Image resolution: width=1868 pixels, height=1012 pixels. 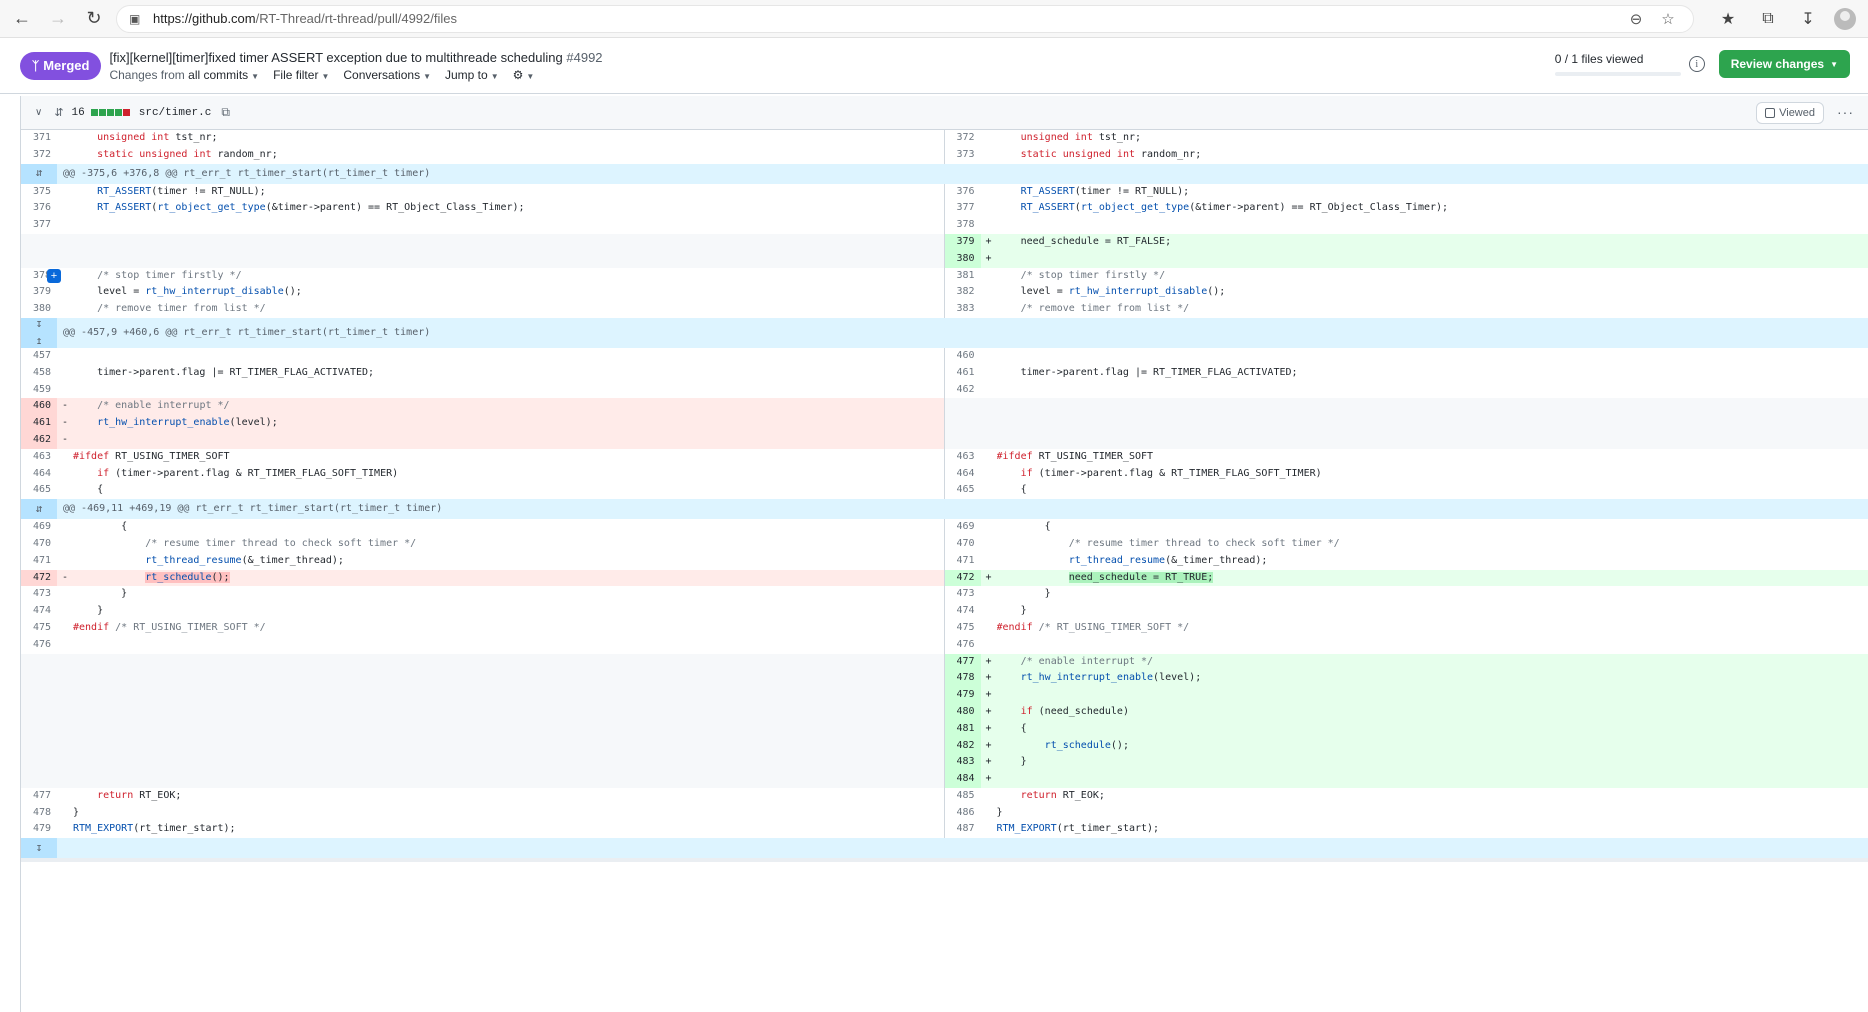 I want to click on diff-row: 479 +, so click(x=944, y=695).